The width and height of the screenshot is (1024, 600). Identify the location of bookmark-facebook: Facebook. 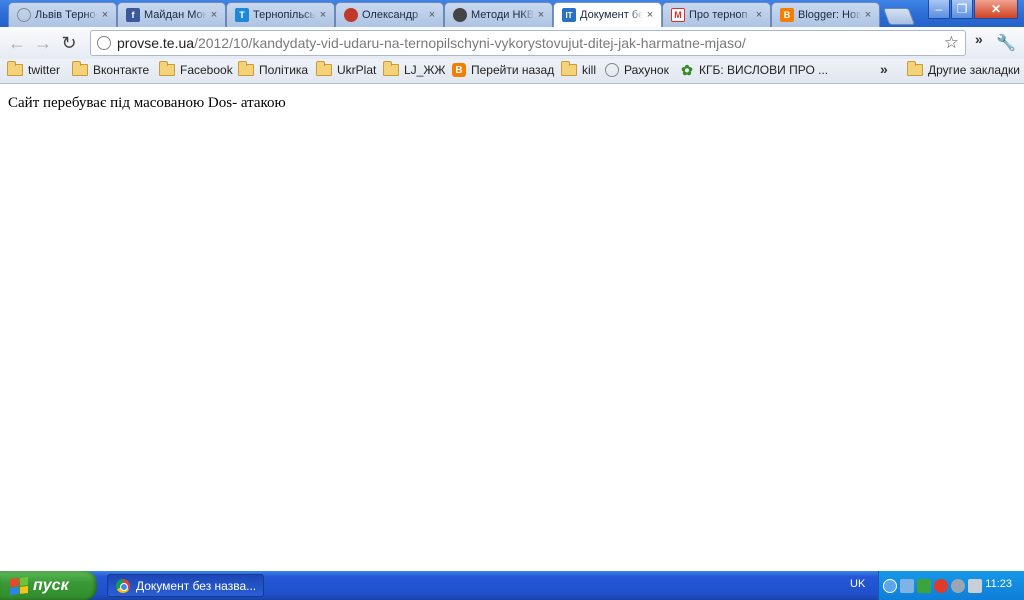
(196, 69).